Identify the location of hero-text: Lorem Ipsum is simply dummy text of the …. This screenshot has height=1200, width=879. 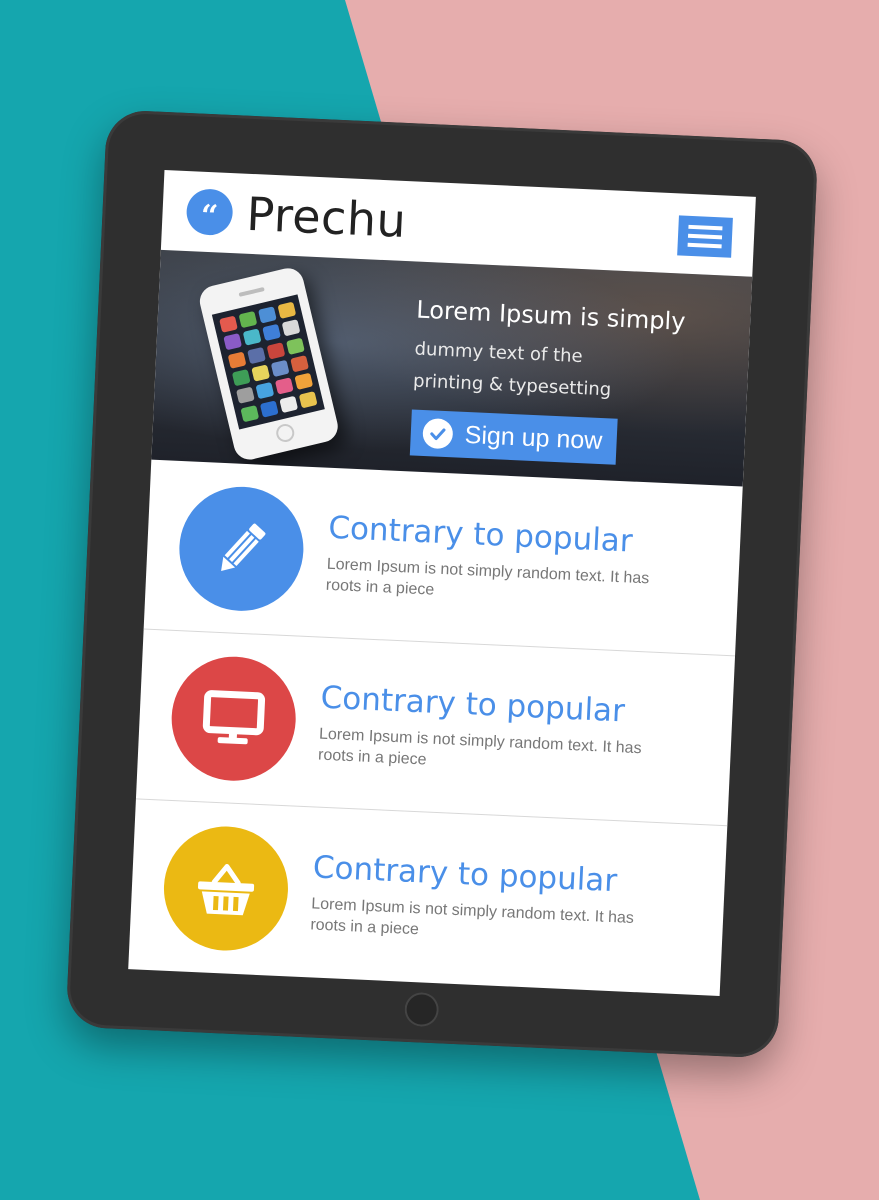
(549, 353).